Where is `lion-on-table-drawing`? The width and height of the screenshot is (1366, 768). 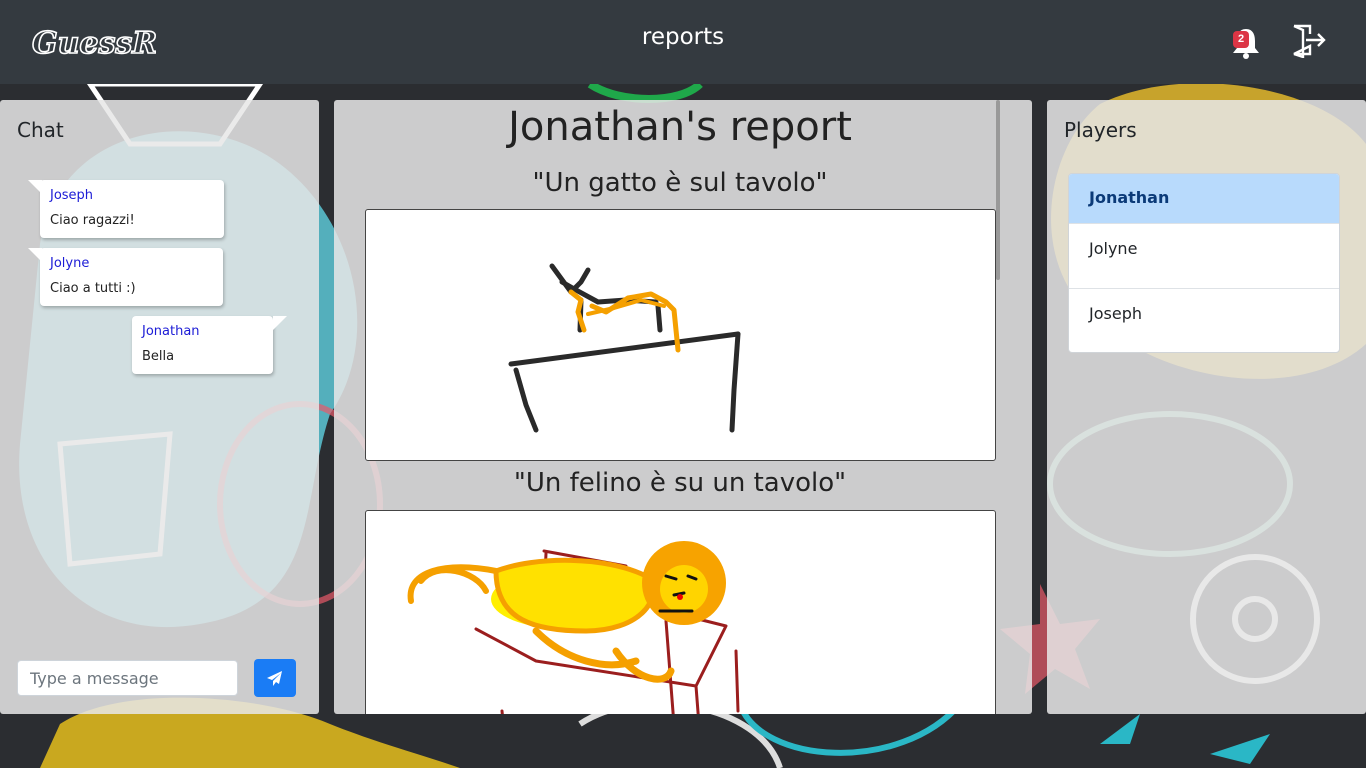 lion-on-table-drawing is located at coordinates (680, 612).